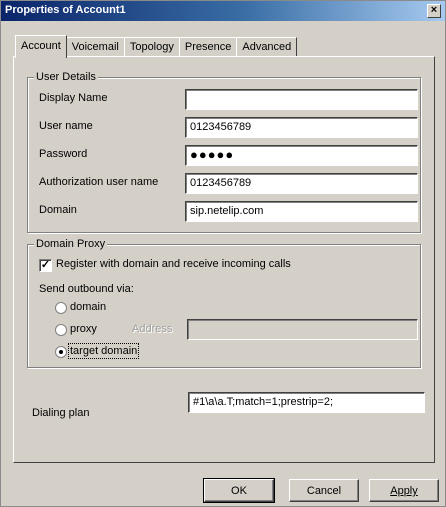 This screenshot has width=446, height=507. I want to click on user-name-label: User name, so click(66, 126).